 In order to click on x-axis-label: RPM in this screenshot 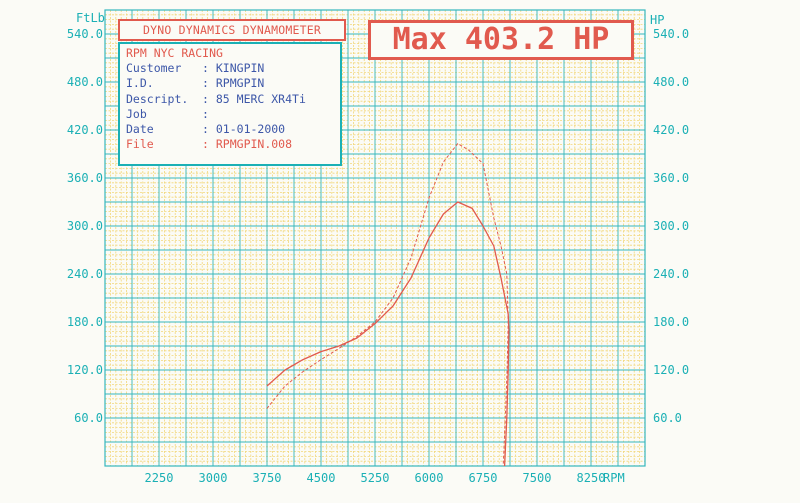, I will do `click(614, 478)`.